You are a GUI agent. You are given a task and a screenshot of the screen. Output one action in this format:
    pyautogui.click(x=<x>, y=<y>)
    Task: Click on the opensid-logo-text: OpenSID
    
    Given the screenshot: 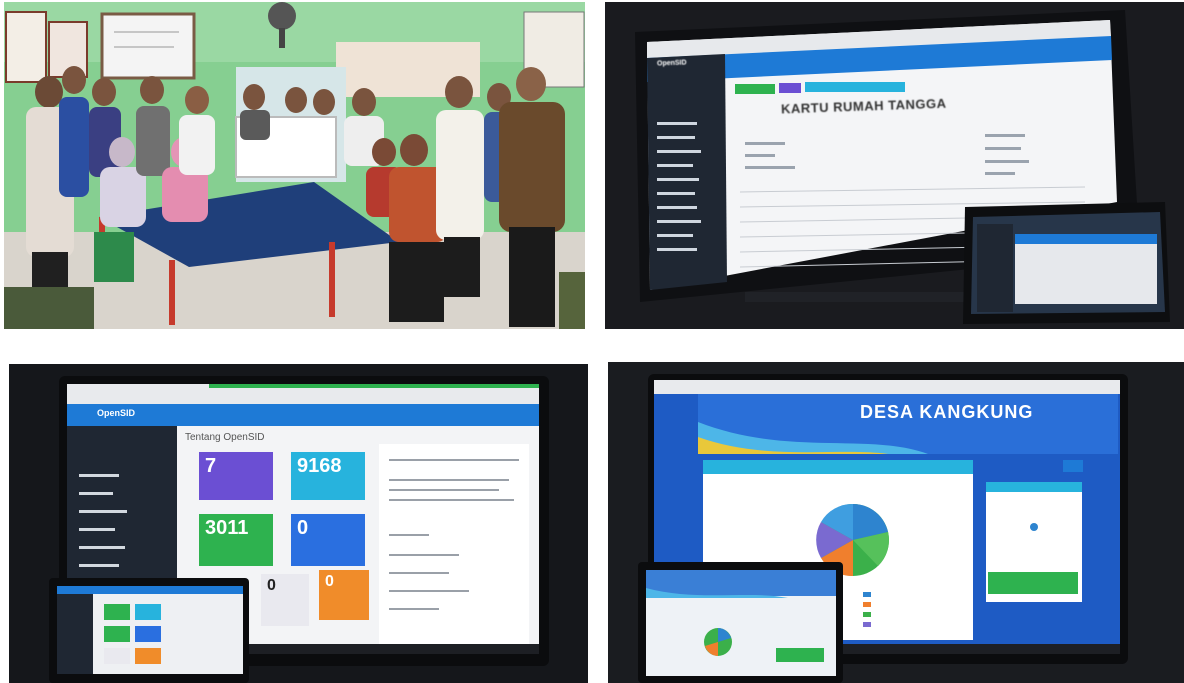 What is the action you would take?
    pyautogui.click(x=671, y=63)
    